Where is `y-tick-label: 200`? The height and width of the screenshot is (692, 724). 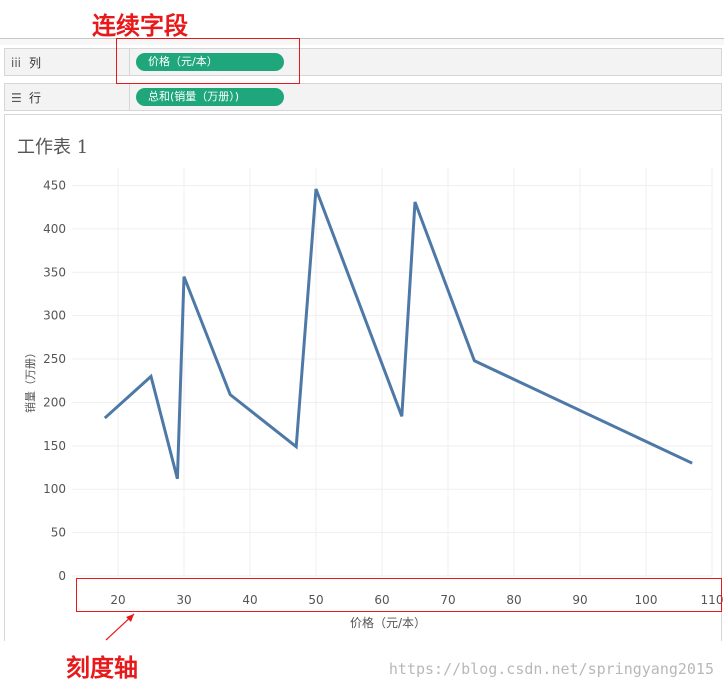
y-tick-label: 200 is located at coordinates (54, 402).